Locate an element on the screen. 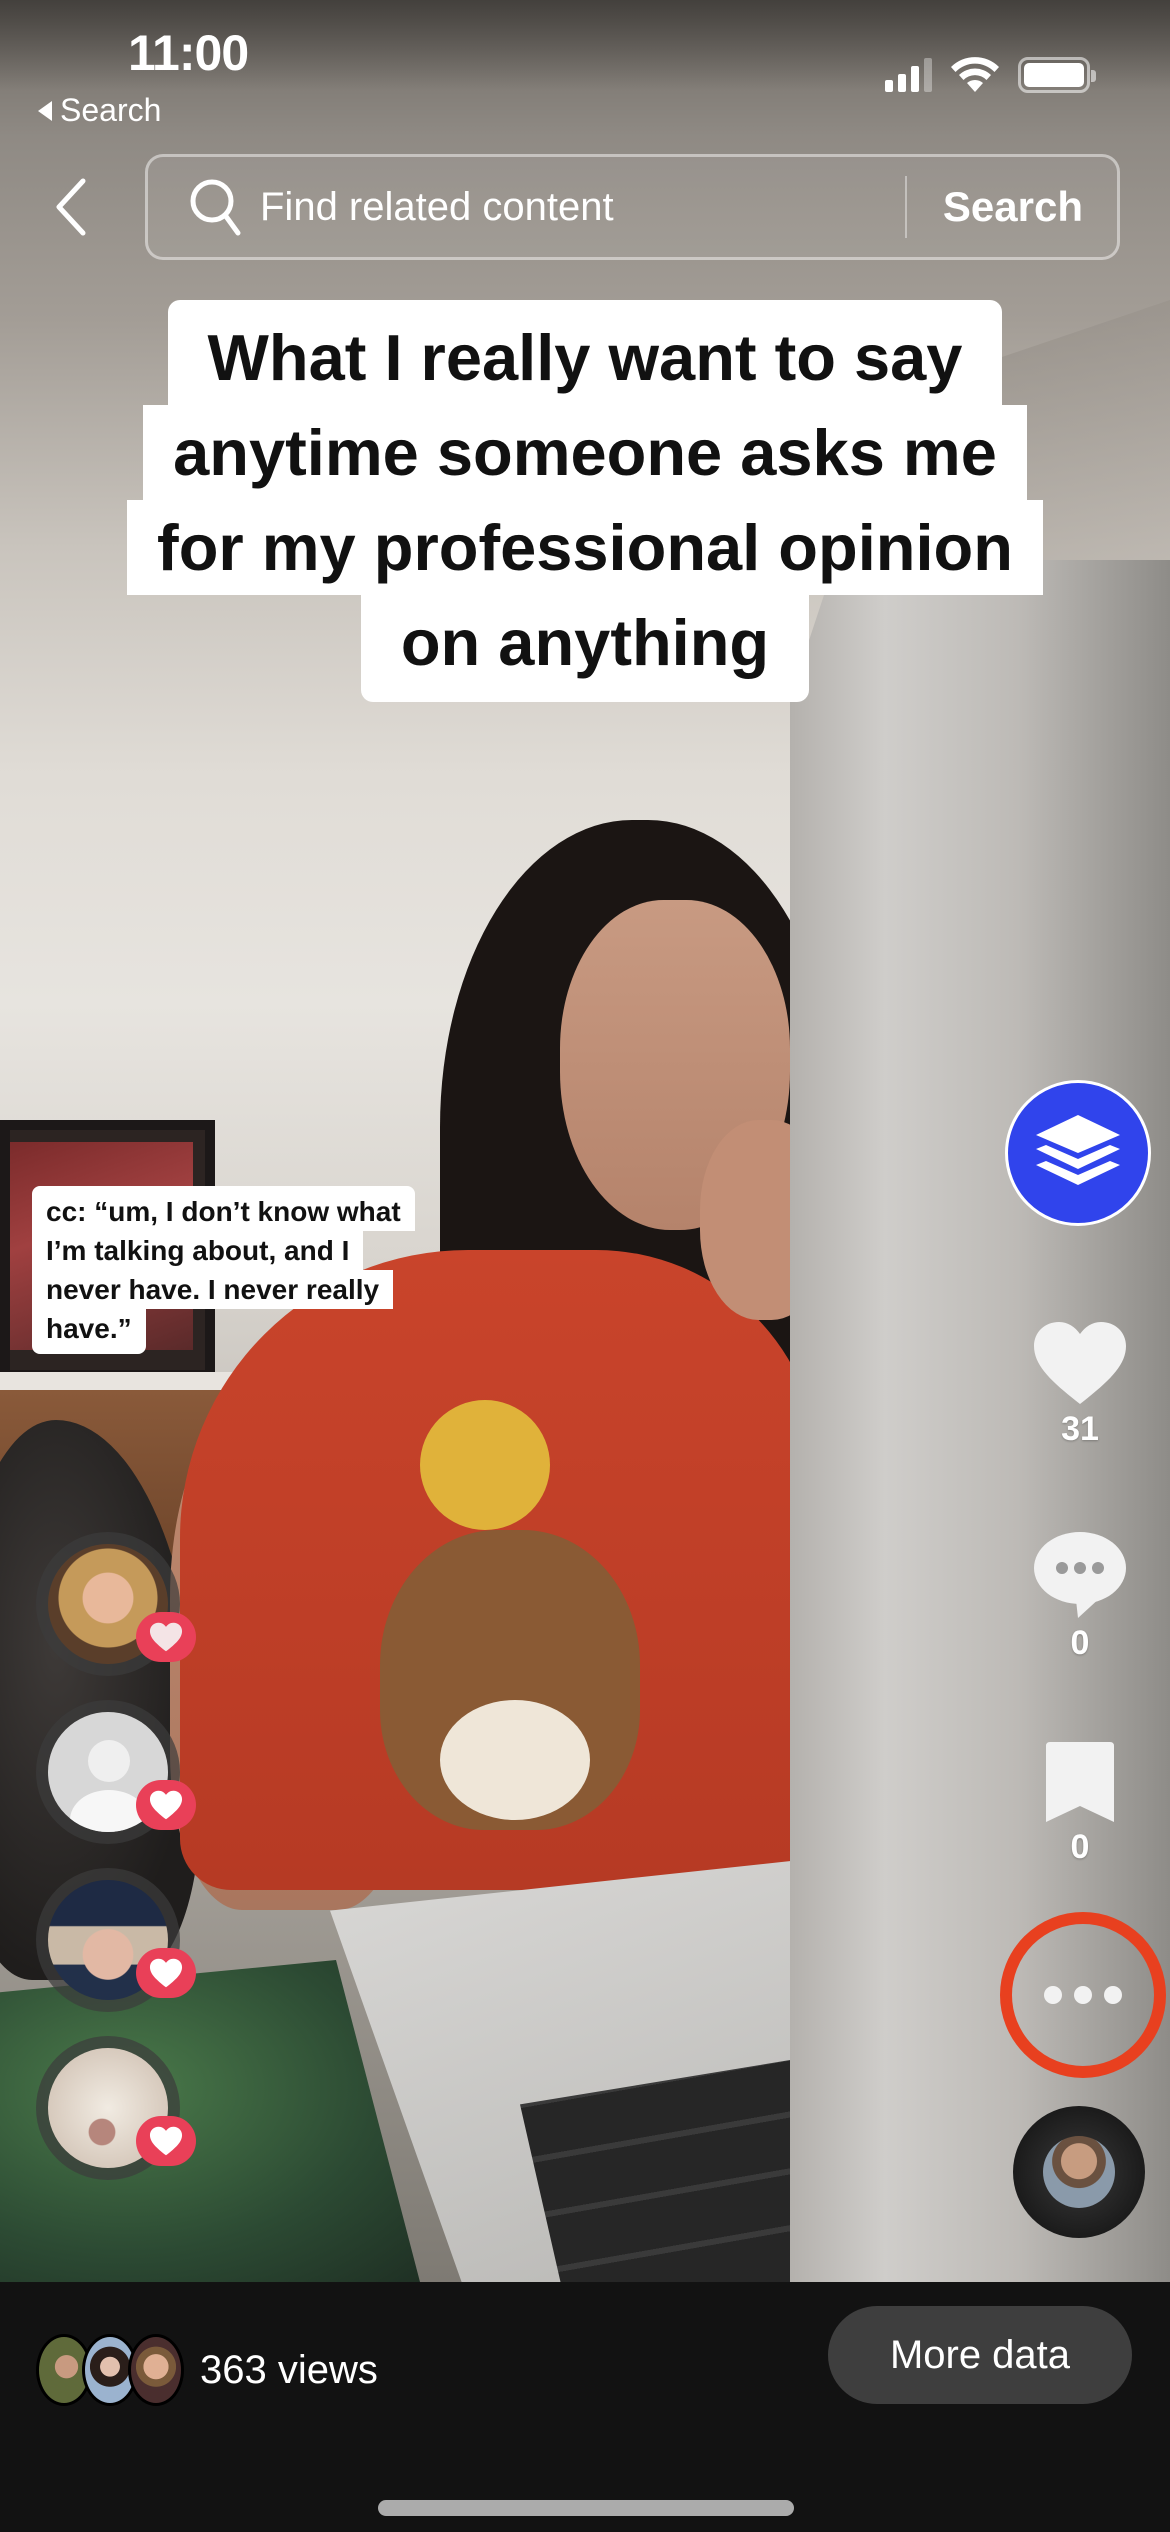 The image size is (1170, 2532). bookmark-icon is located at coordinates (1080, 1782).